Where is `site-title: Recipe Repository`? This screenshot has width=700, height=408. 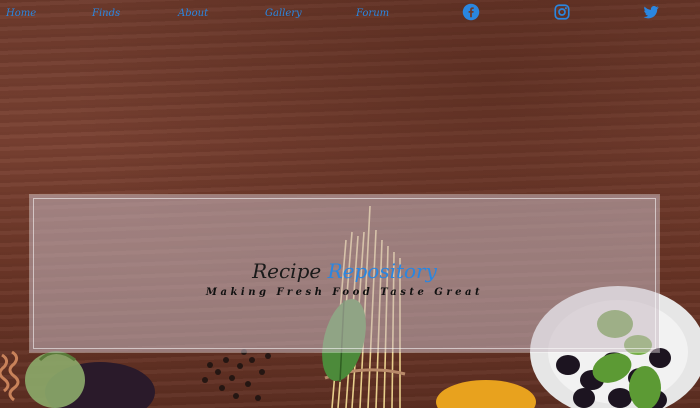
site-title: Recipe Repository is located at coordinates (344, 271).